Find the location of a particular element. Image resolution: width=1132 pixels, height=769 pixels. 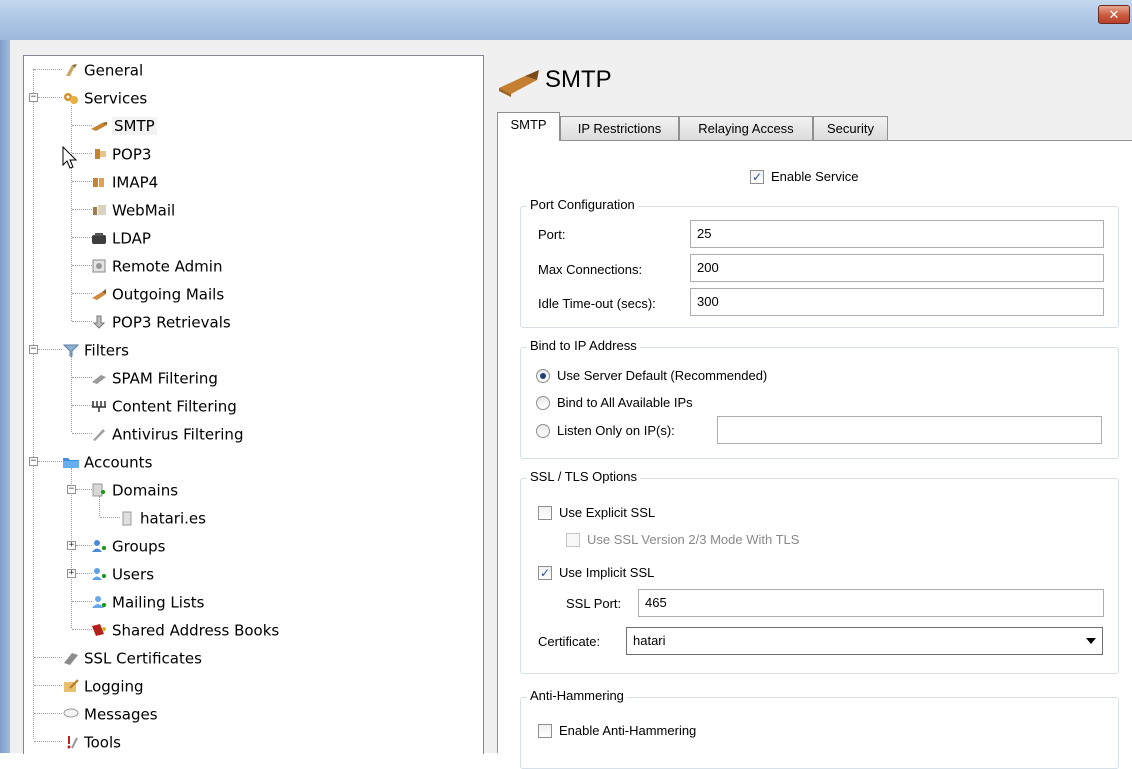

smtp-arrow-icon is located at coordinates (519, 83).